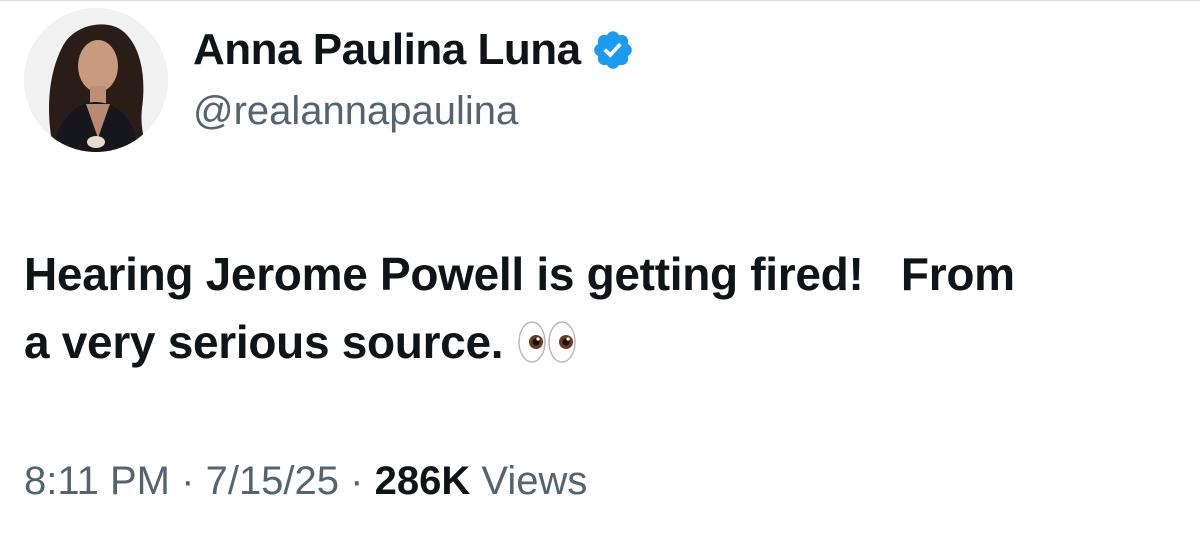 Image resolution: width=1200 pixels, height=534 pixels. What do you see at coordinates (422, 481) in the screenshot?
I see `views-count: 286K` at bounding box center [422, 481].